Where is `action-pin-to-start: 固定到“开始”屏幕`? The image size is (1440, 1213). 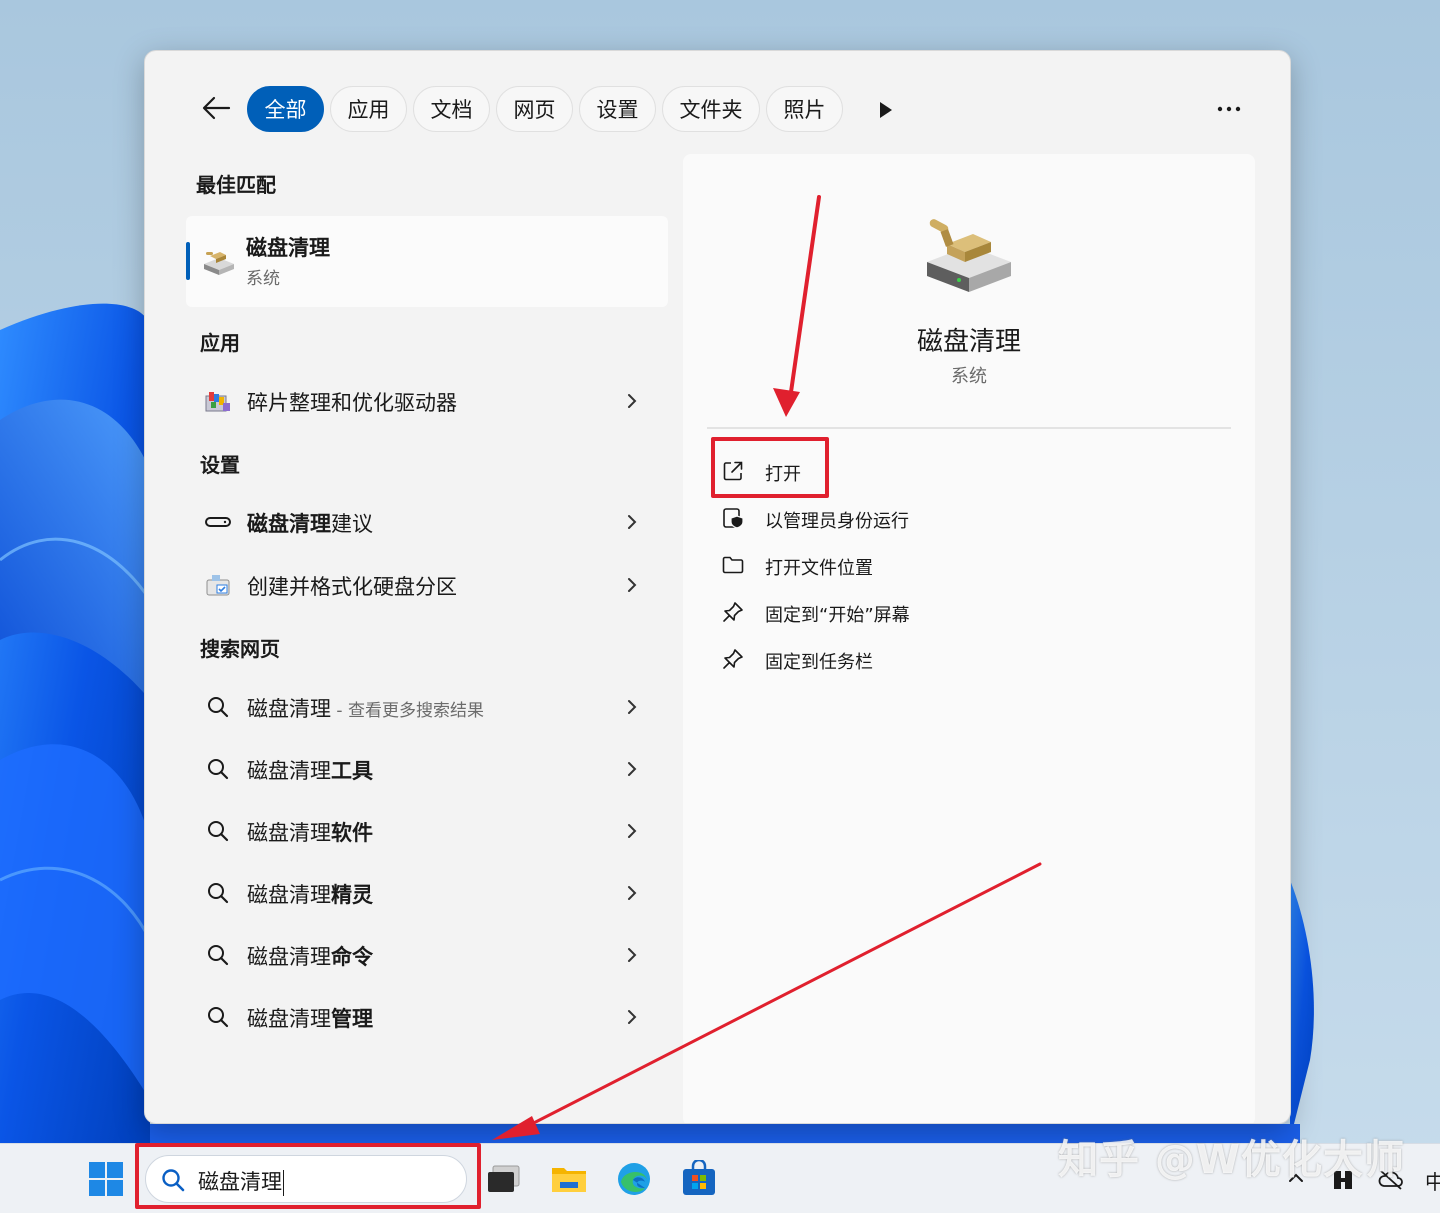
action-pin-to-start: 固定到“开始”屏幕 is located at coordinates (891, 612).